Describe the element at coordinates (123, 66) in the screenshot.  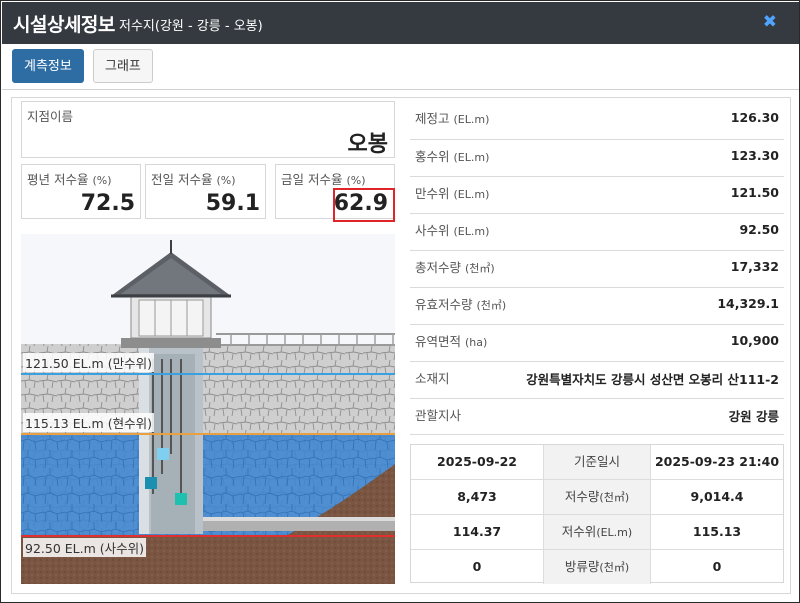
I see `tab-graph: 그래프` at that location.